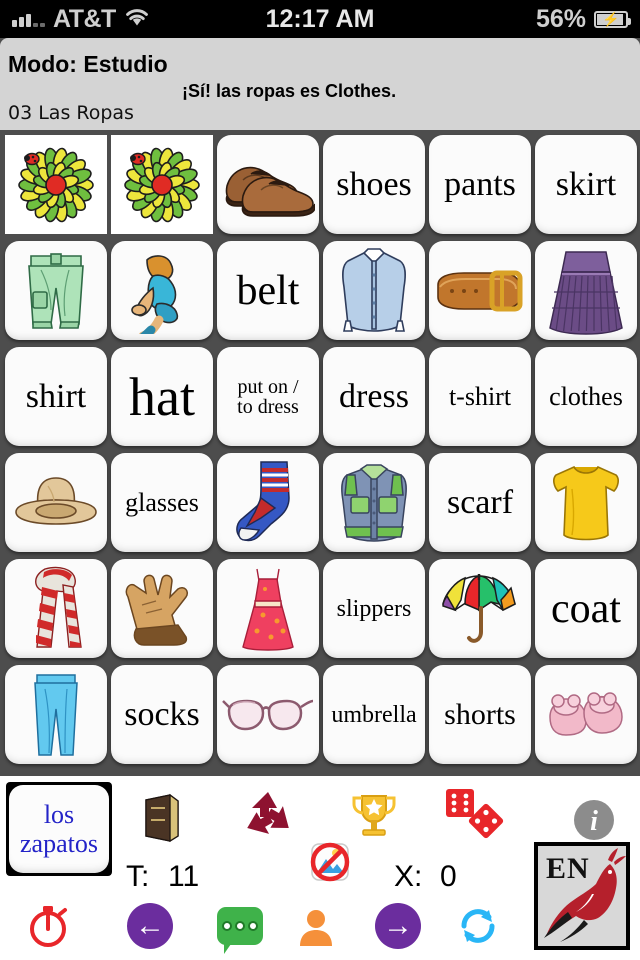  What do you see at coordinates (138, 876) in the screenshot?
I see `timer-label: T:` at bounding box center [138, 876].